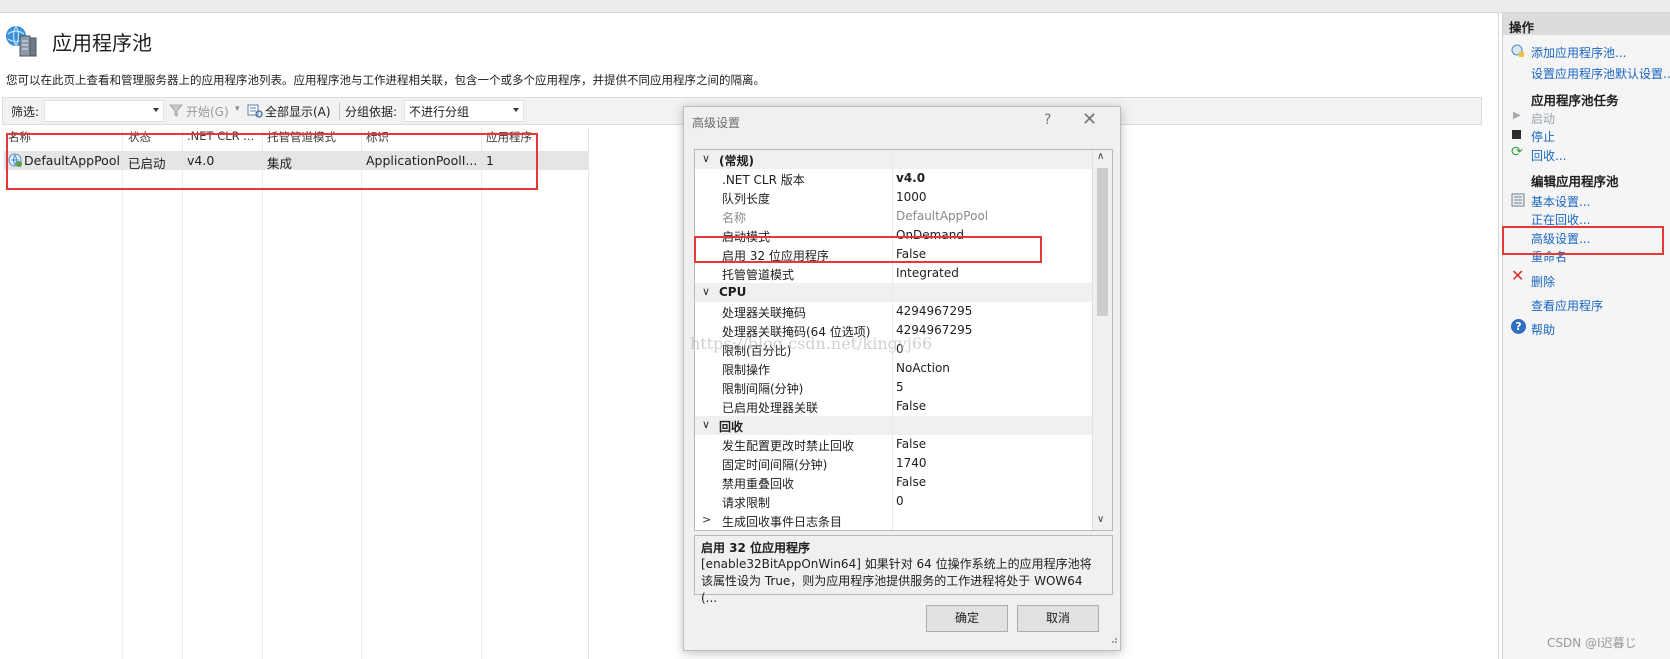 The height and width of the screenshot is (659, 1670). Describe the element at coordinates (893, 311) in the screenshot. I see `grid-property-row: 处理器关联掩码 4294967295` at that location.